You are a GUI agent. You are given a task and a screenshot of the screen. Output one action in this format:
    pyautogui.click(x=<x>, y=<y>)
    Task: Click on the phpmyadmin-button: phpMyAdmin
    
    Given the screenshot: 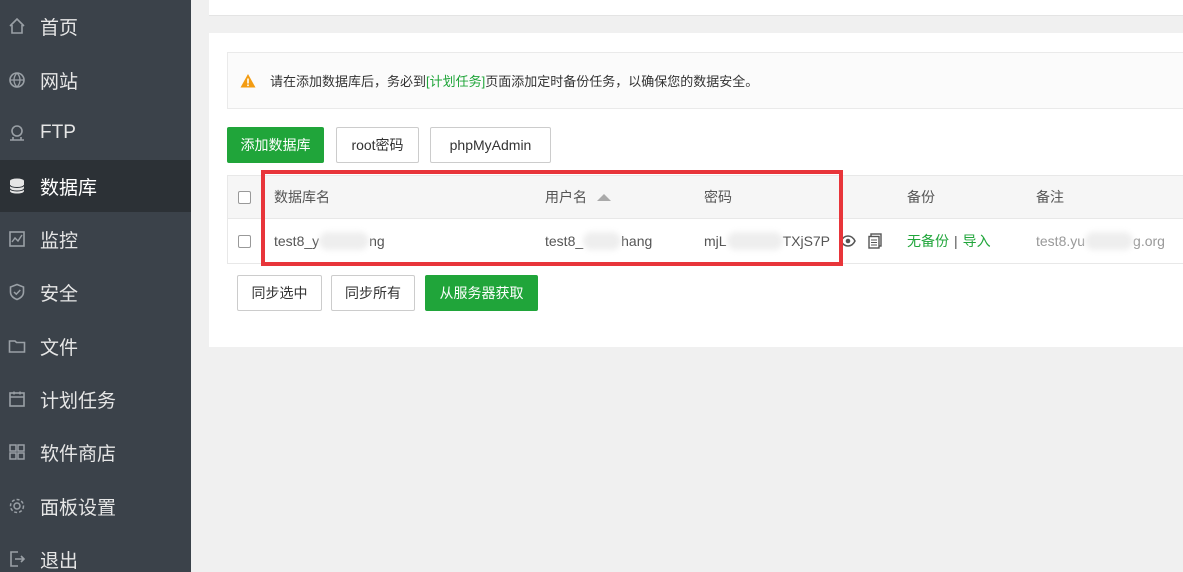 What is the action you would take?
    pyautogui.click(x=490, y=145)
    